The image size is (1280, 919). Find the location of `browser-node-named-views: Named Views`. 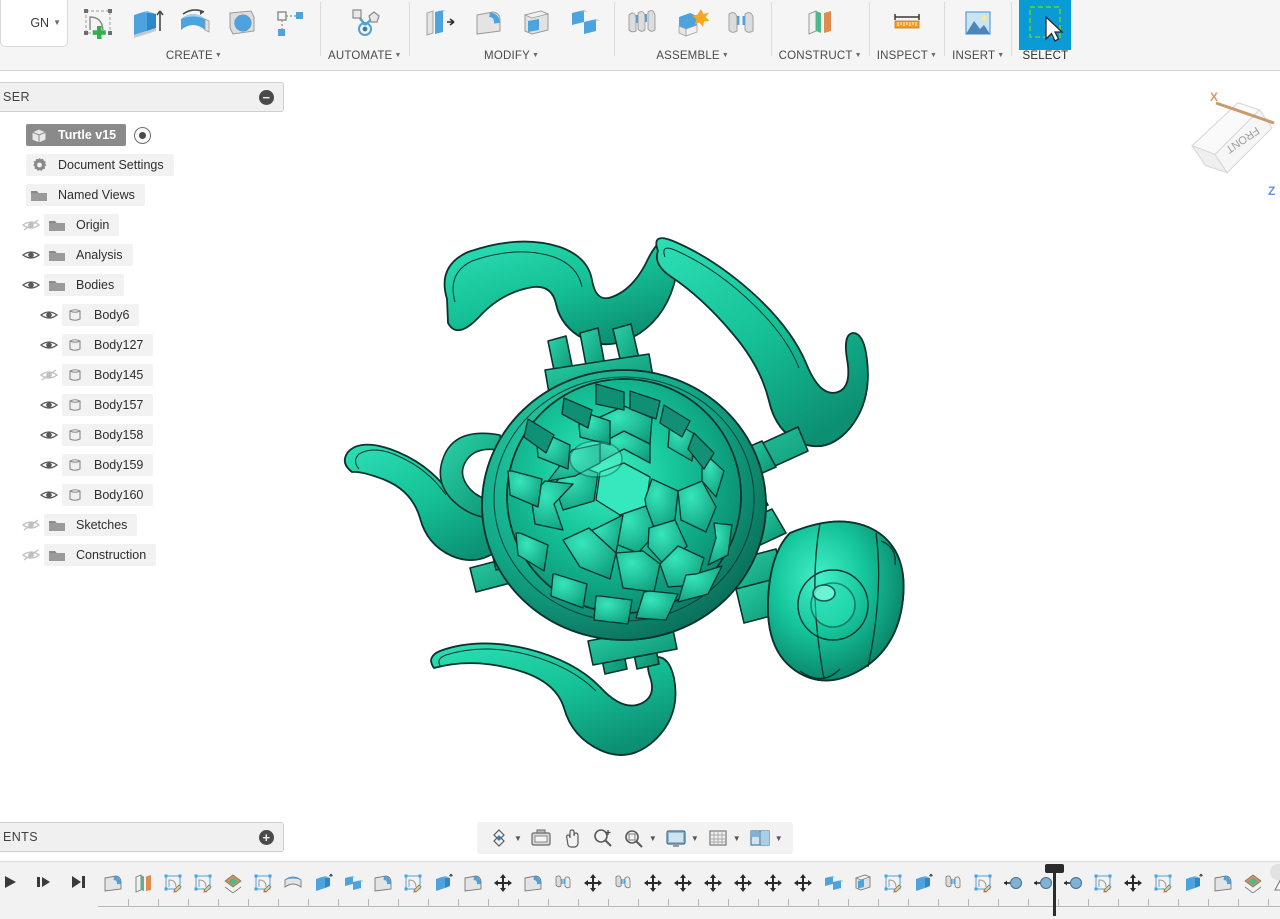

browser-node-named-views: Named Views is located at coordinates (147, 195).